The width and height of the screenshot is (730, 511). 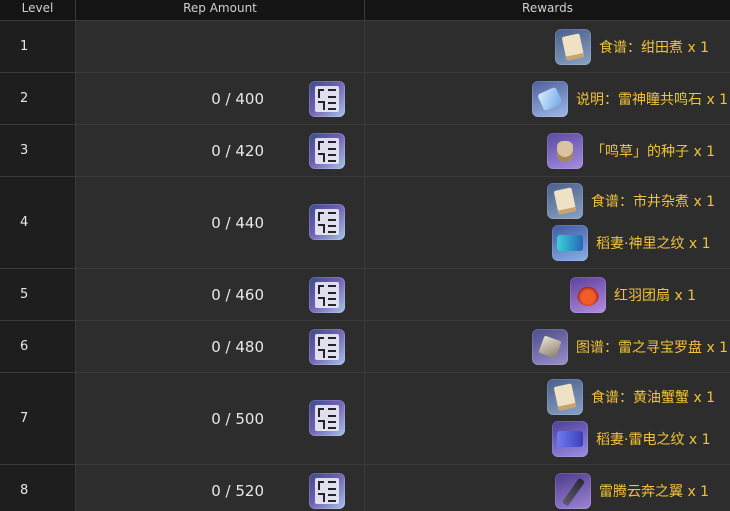 I want to click on rewards-cell: 雷腾云奔之翼 x 1, so click(x=547, y=488).